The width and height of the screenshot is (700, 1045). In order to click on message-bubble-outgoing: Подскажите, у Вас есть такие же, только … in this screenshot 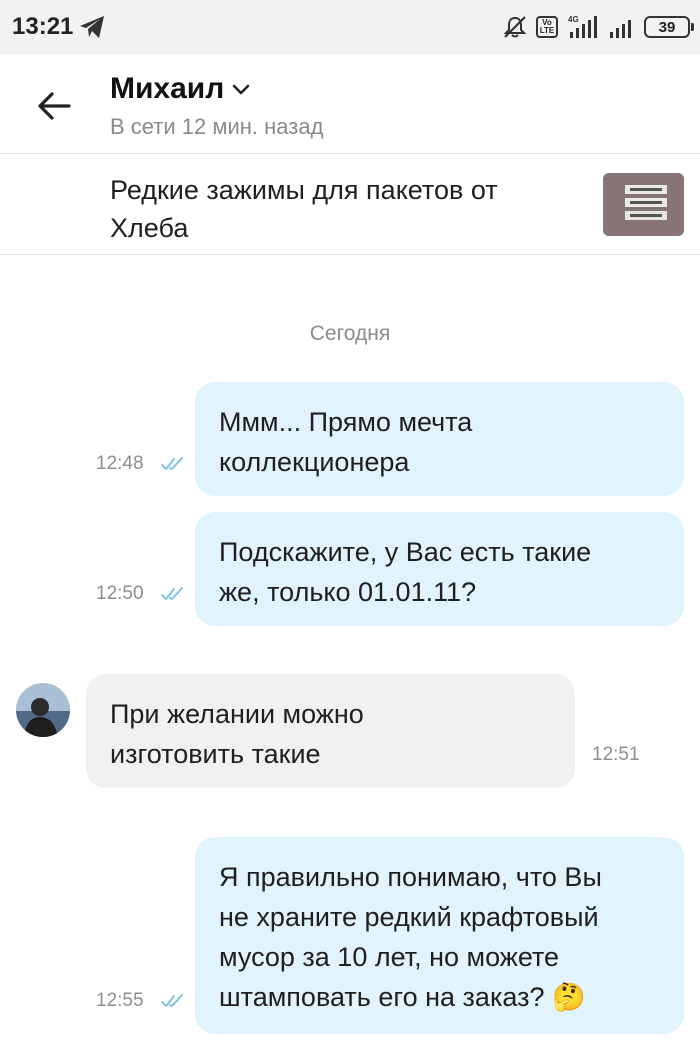, I will do `click(439, 569)`.